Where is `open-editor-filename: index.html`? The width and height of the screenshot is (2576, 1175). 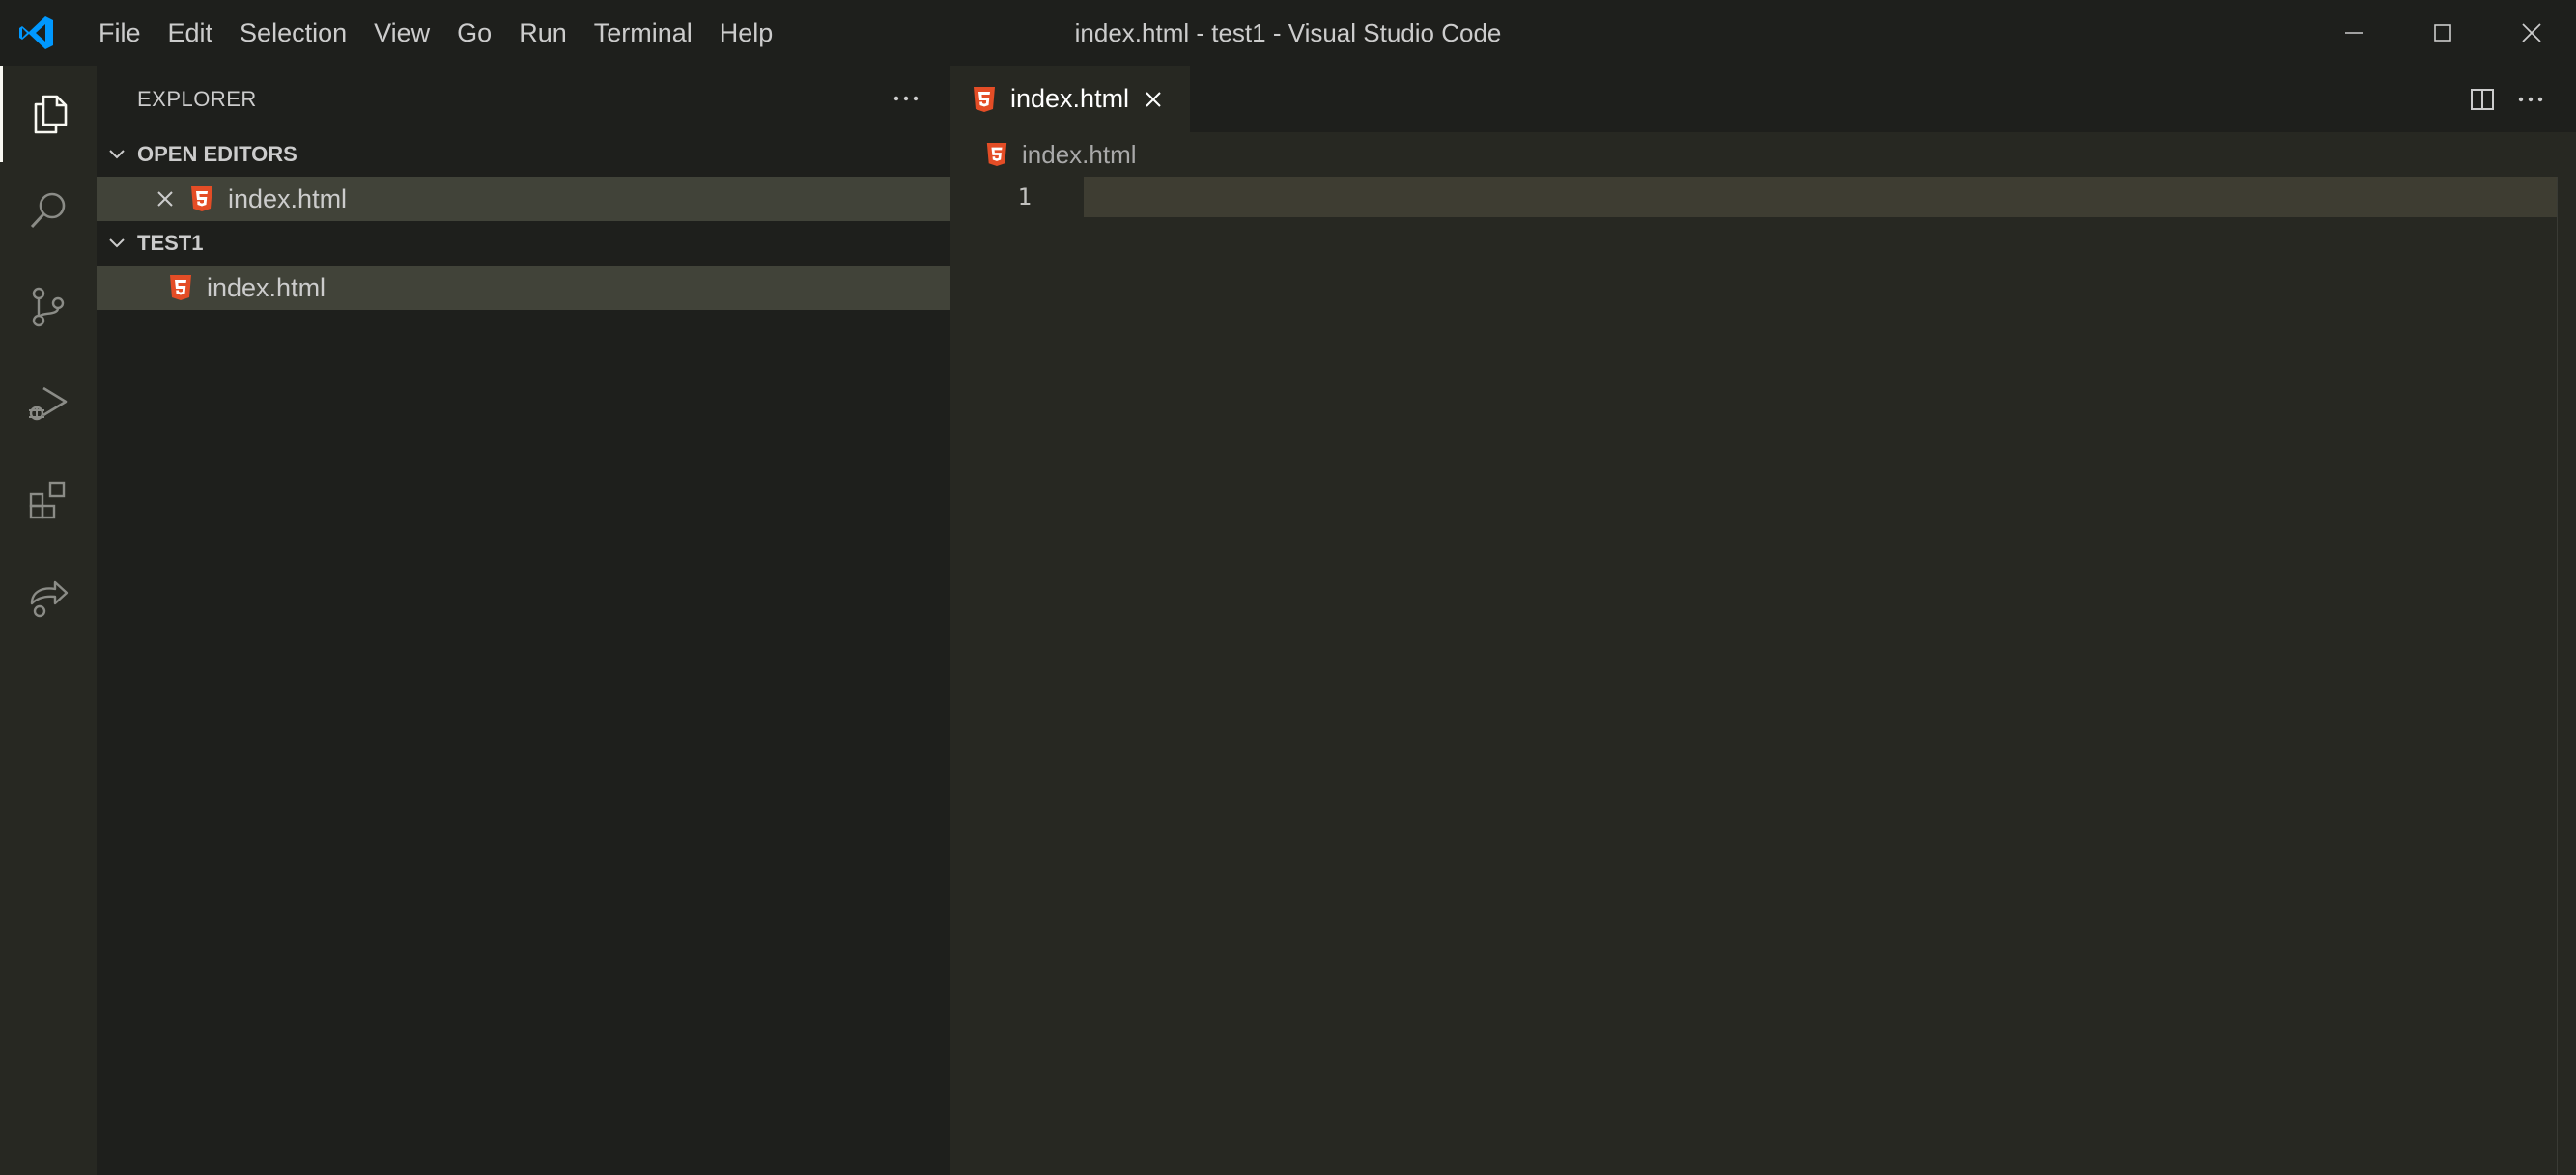
open-editor-filename: index.html is located at coordinates (288, 198).